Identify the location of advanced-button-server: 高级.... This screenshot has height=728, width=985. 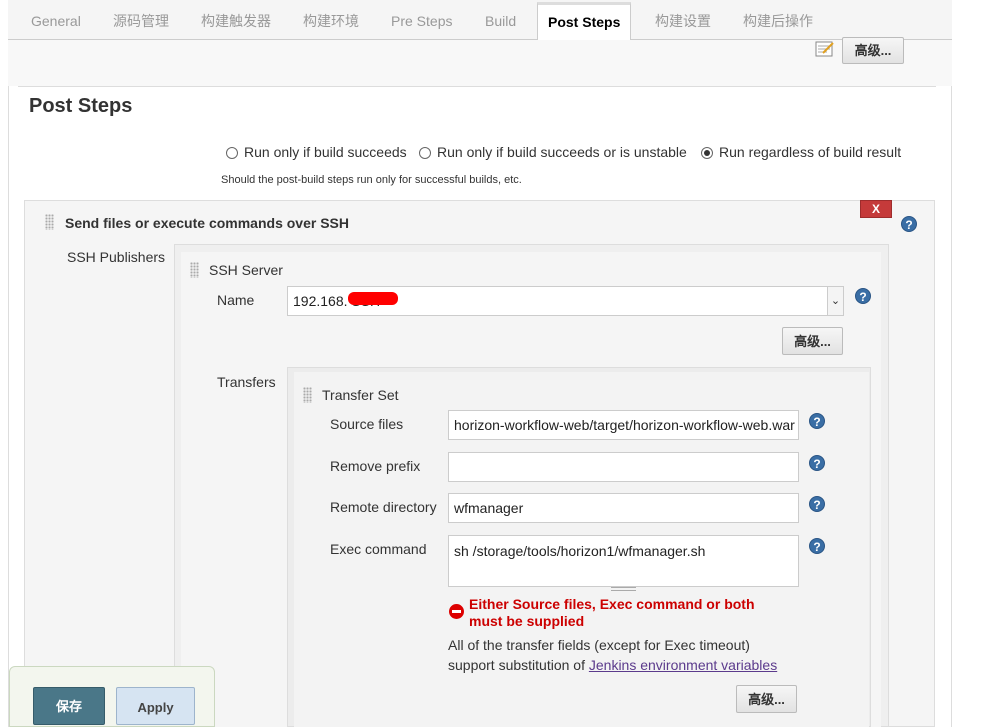
(812, 341).